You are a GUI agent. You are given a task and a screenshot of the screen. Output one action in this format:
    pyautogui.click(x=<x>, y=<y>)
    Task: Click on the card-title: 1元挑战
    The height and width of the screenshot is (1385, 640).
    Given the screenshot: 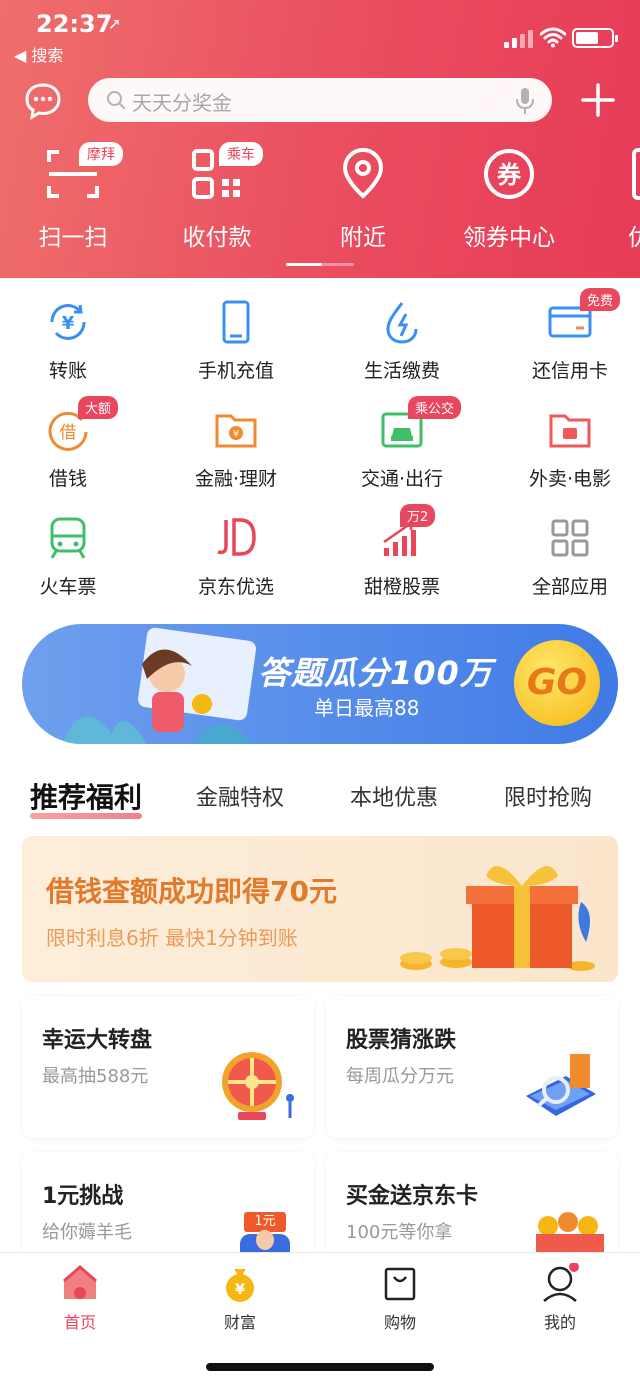 What is the action you would take?
    pyautogui.click(x=83, y=1196)
    